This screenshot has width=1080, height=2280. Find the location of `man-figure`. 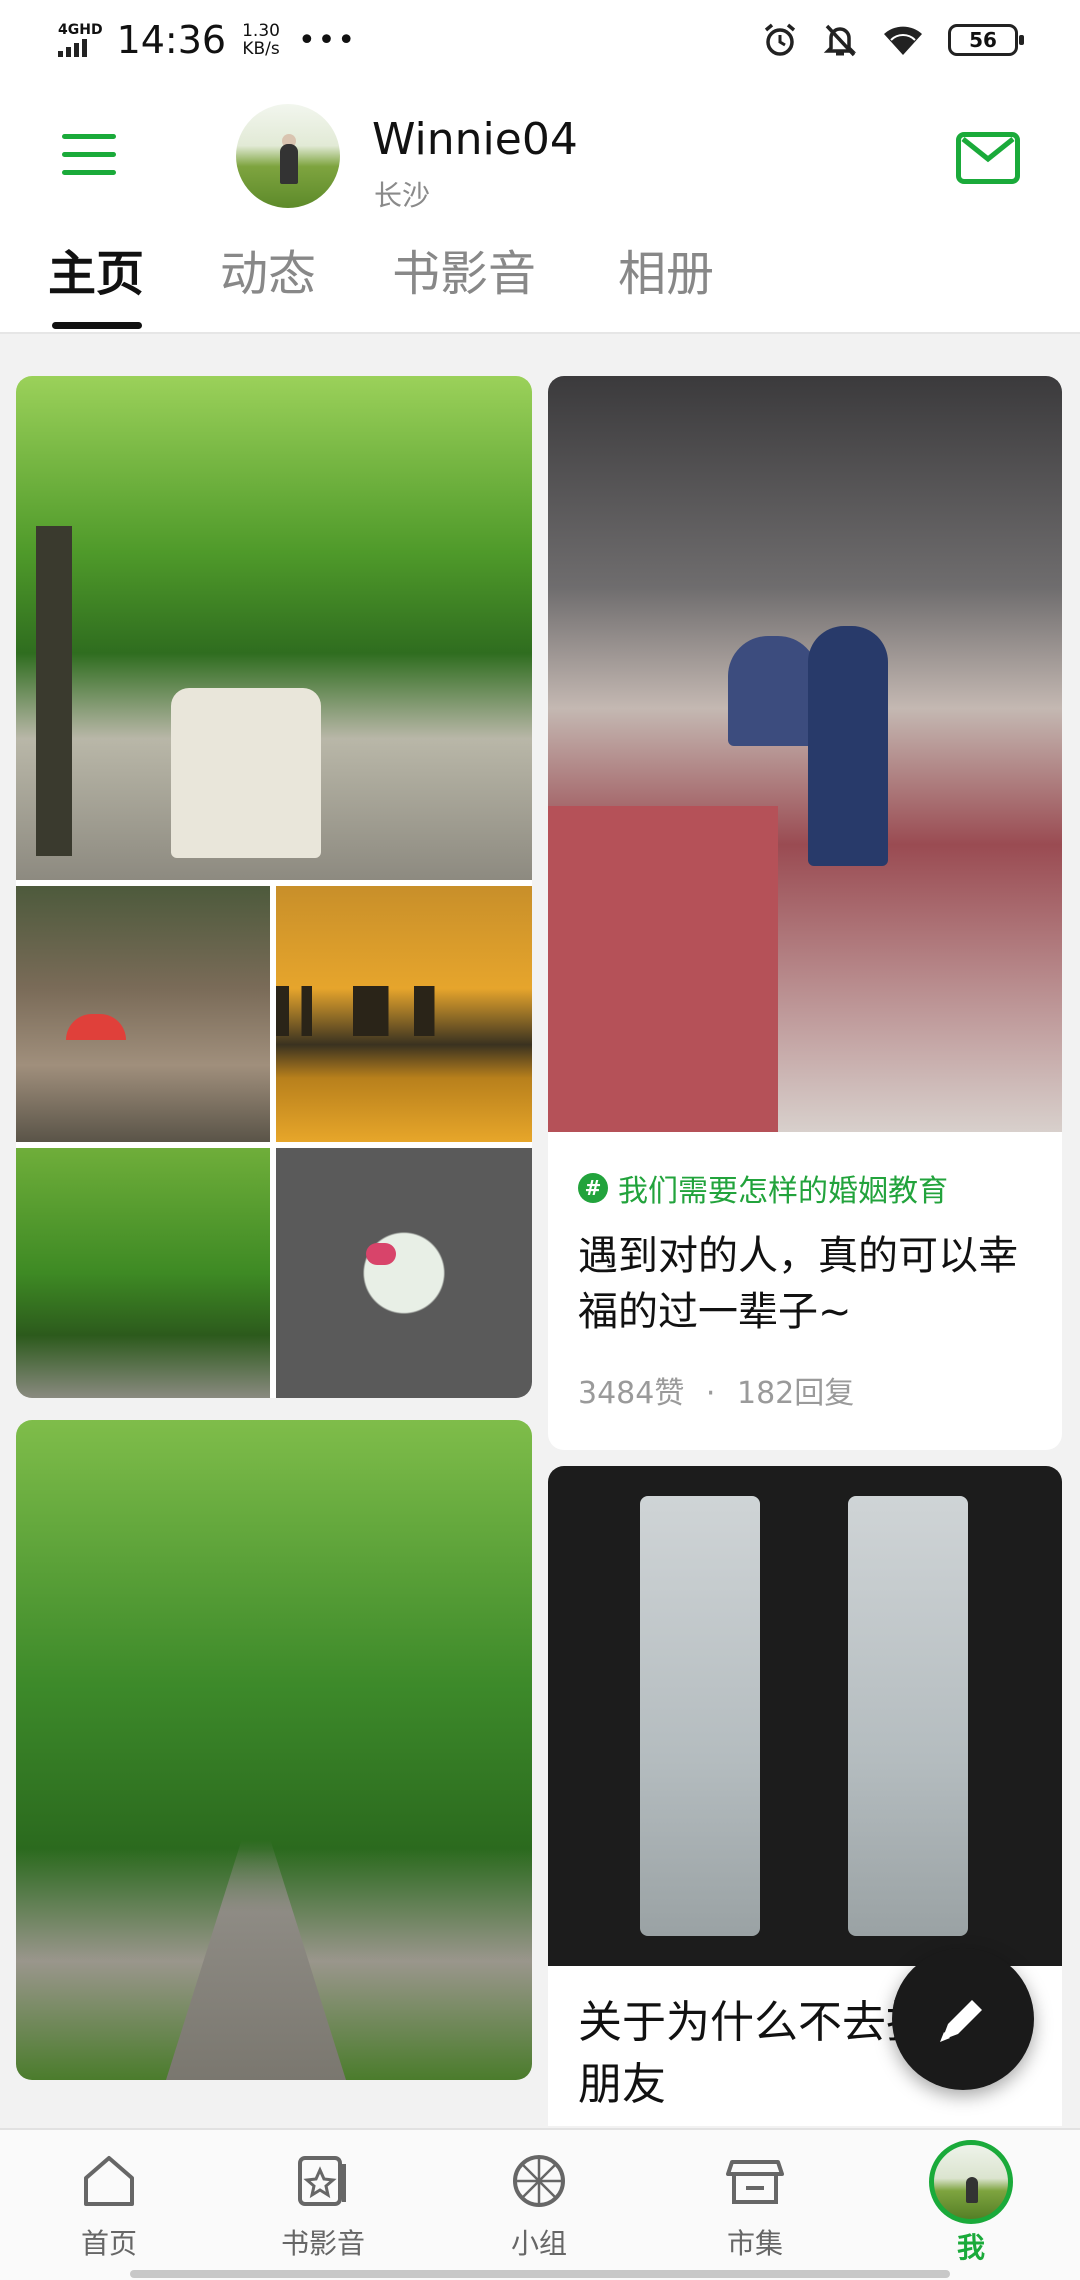

man-figure is located at coordinates (773, 691).